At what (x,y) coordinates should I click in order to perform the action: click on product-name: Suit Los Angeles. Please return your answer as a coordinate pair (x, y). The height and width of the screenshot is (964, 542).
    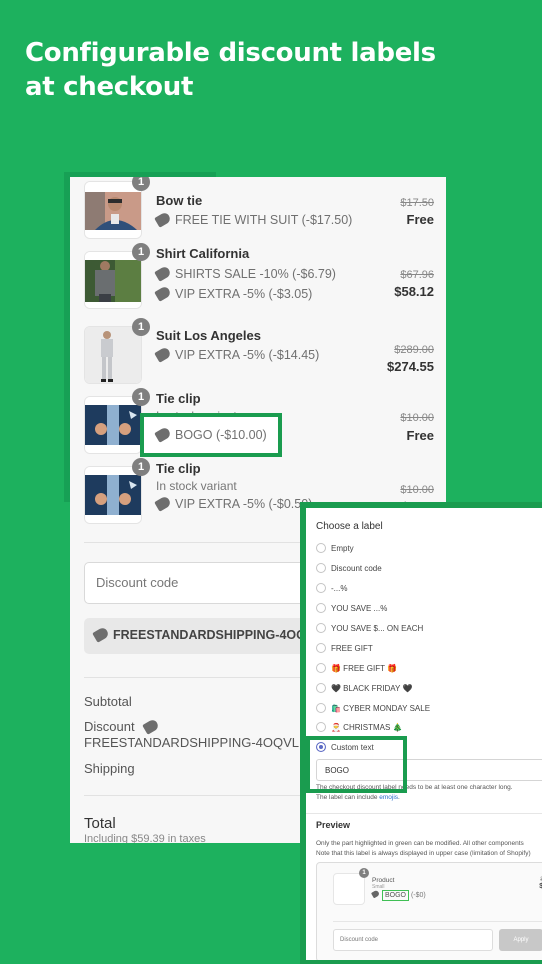
    Looking at the image, I should click on (208, 335).